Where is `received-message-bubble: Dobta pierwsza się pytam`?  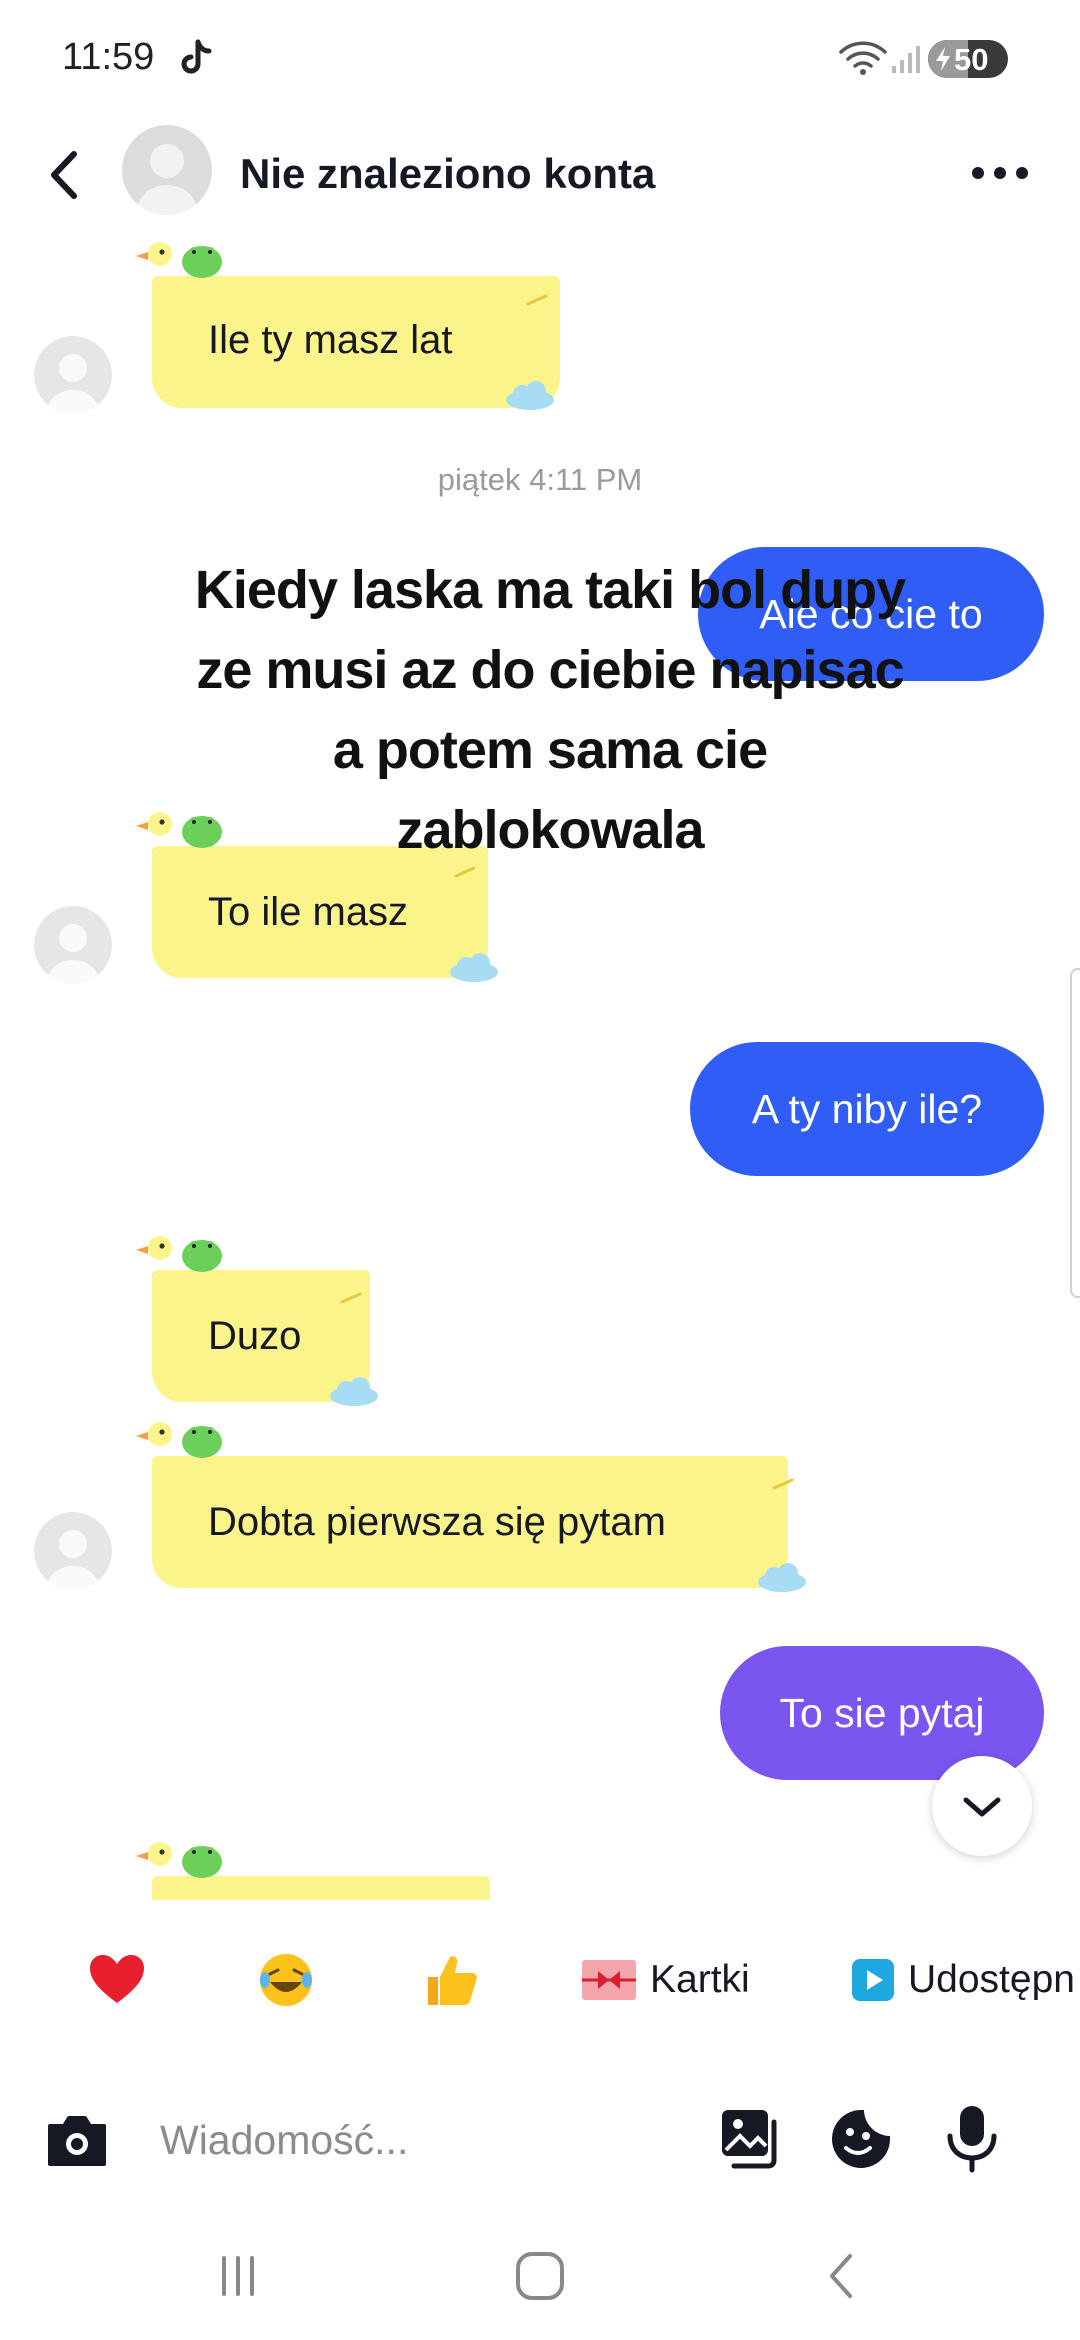 received-message-bubble: Dobta pierwsza się pytam is located at coordinates (470, 1522).